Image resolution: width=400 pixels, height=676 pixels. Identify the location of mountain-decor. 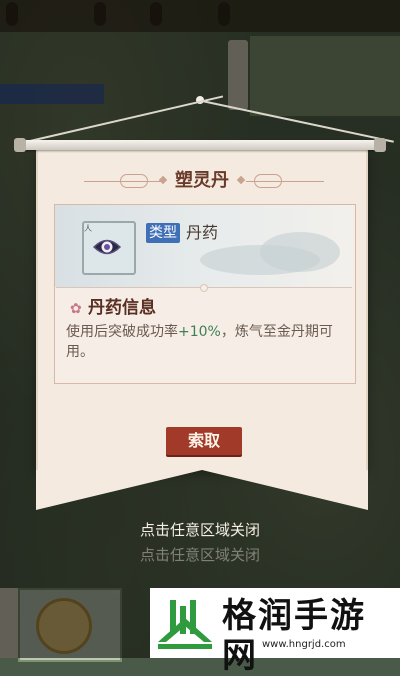
(300, 252).